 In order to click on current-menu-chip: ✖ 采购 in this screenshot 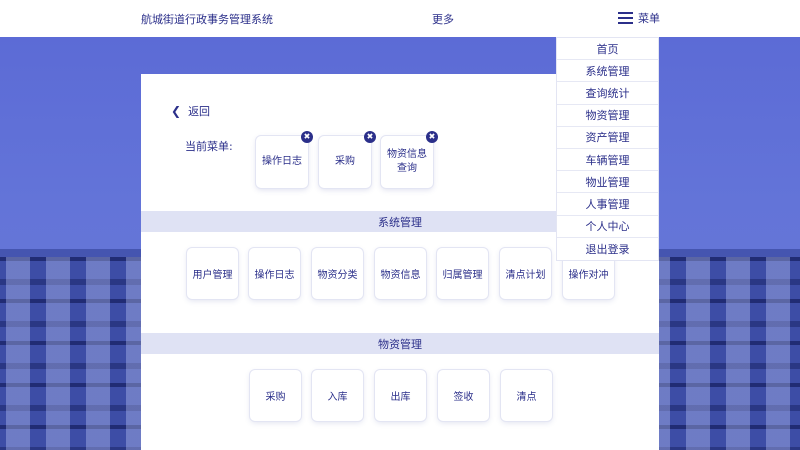, I will do `click(347, 159)`.